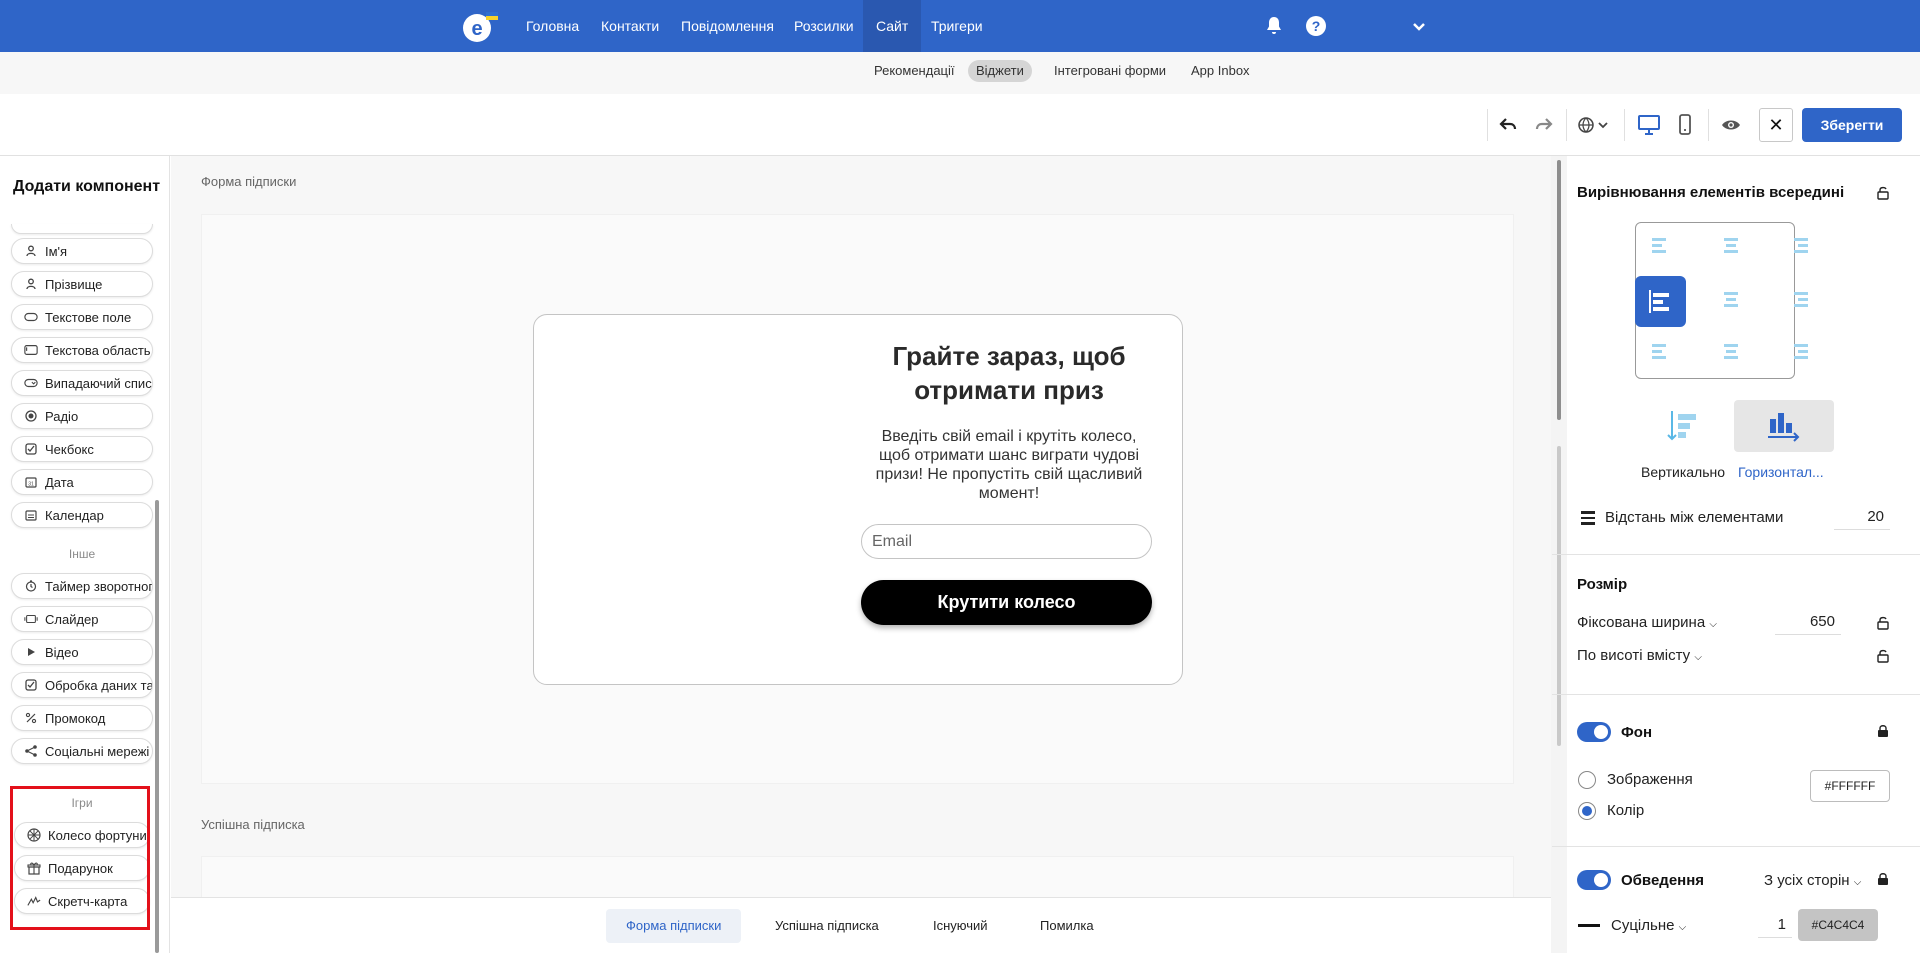 The image size is (1920, 953). Describe the element at coordinates (1776, 125) in the screenshot. I see `close-button: ✕` at that location.